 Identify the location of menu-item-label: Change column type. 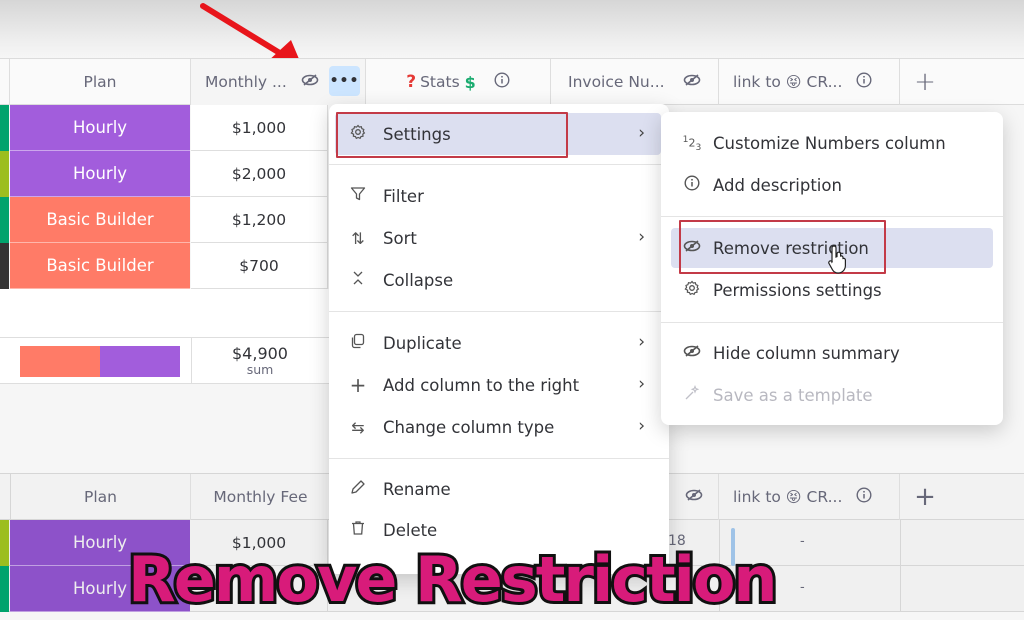
(469, 427).